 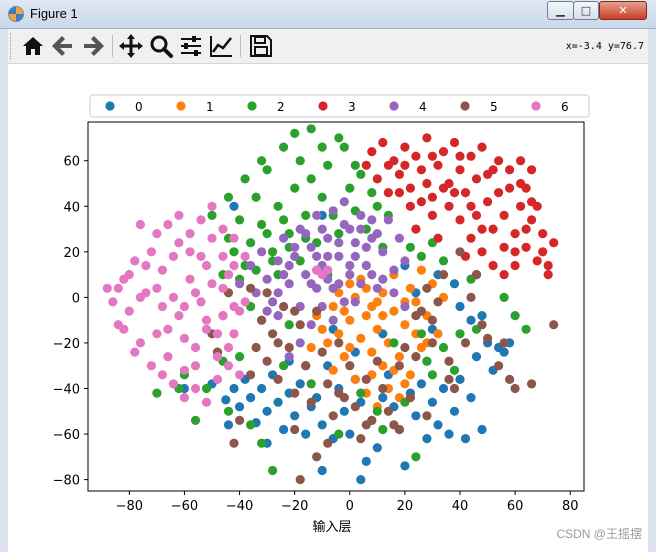 I want to click on legend-label-2: 2, so click(x=281, y=107).